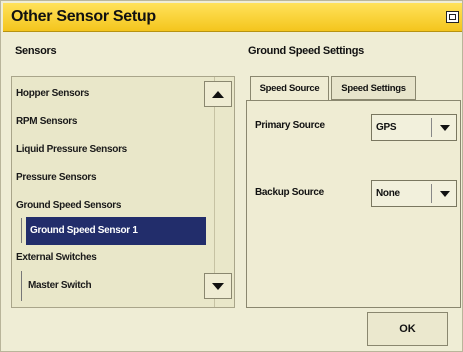  I want to click on backup-source-select: None, so click(414, 193).